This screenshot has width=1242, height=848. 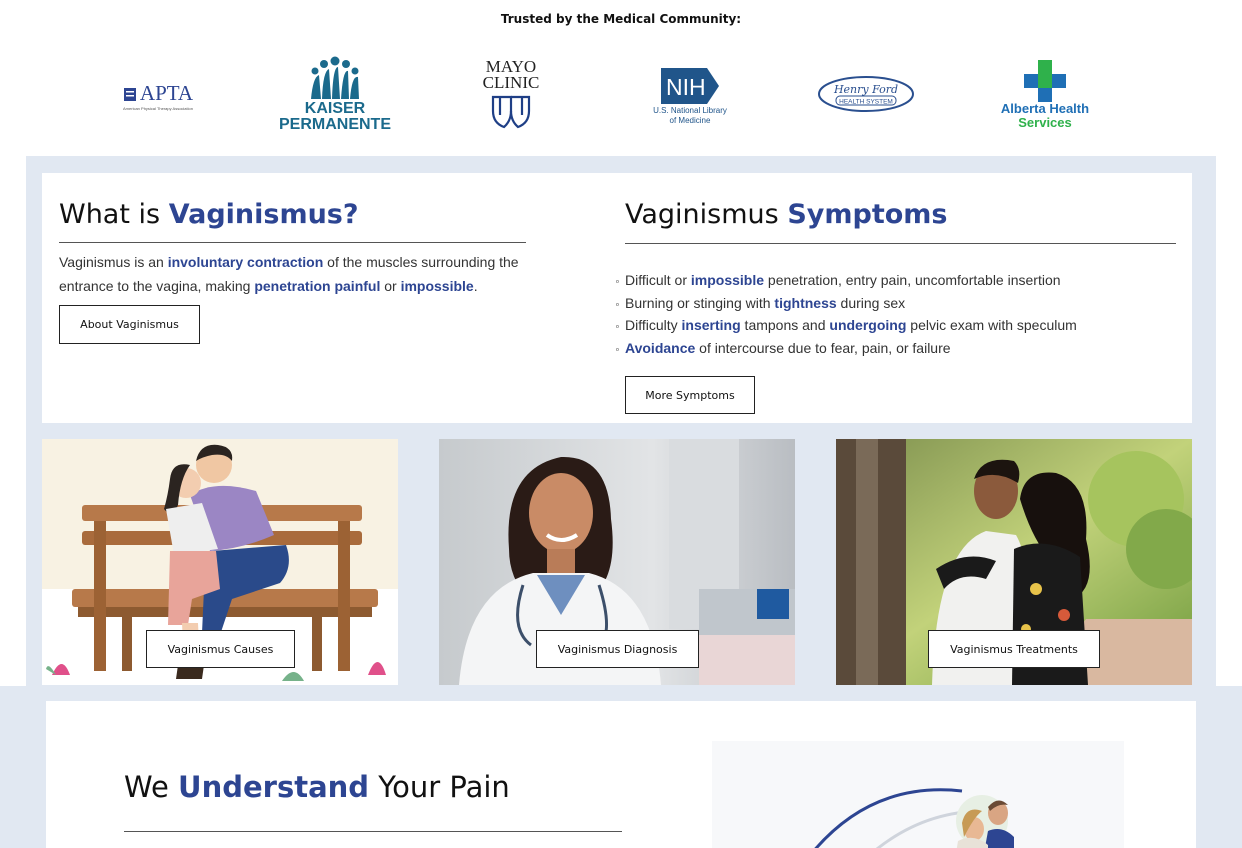 I want to click on what-bold-2: penetration painful, so click(x=317, y=286).